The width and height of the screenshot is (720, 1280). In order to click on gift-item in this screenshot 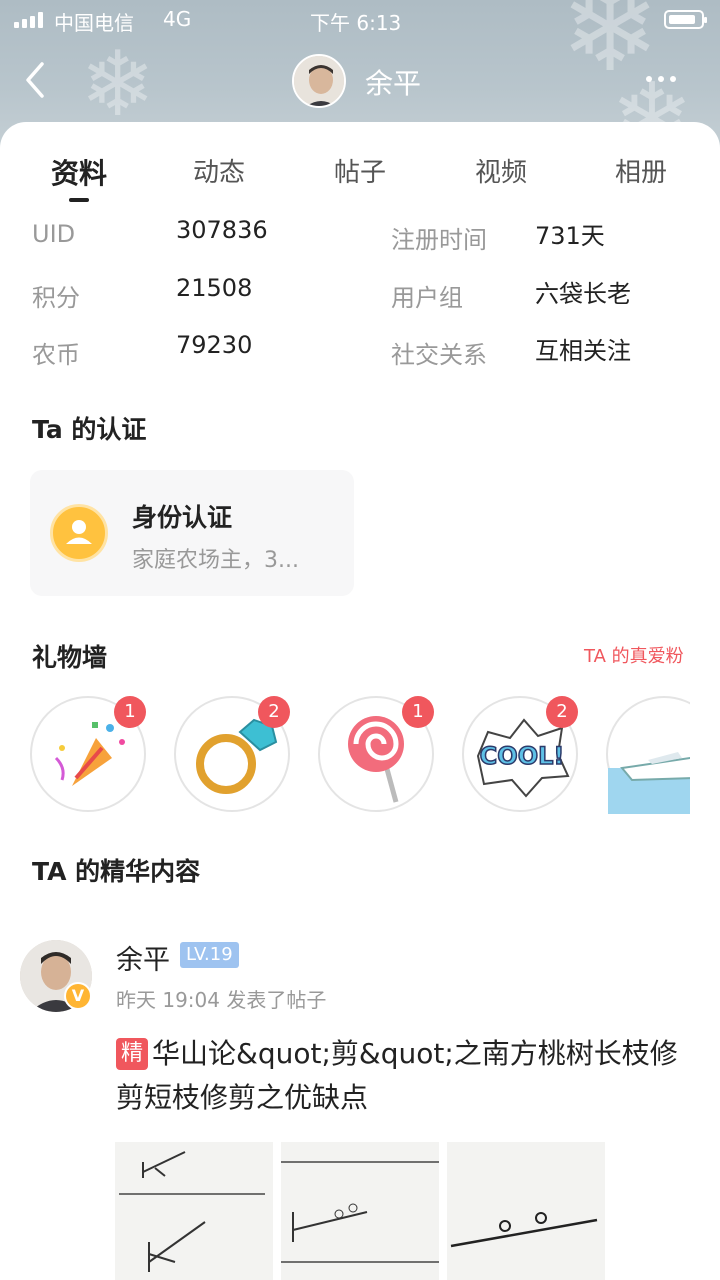, I will do `click(648, 755)`.